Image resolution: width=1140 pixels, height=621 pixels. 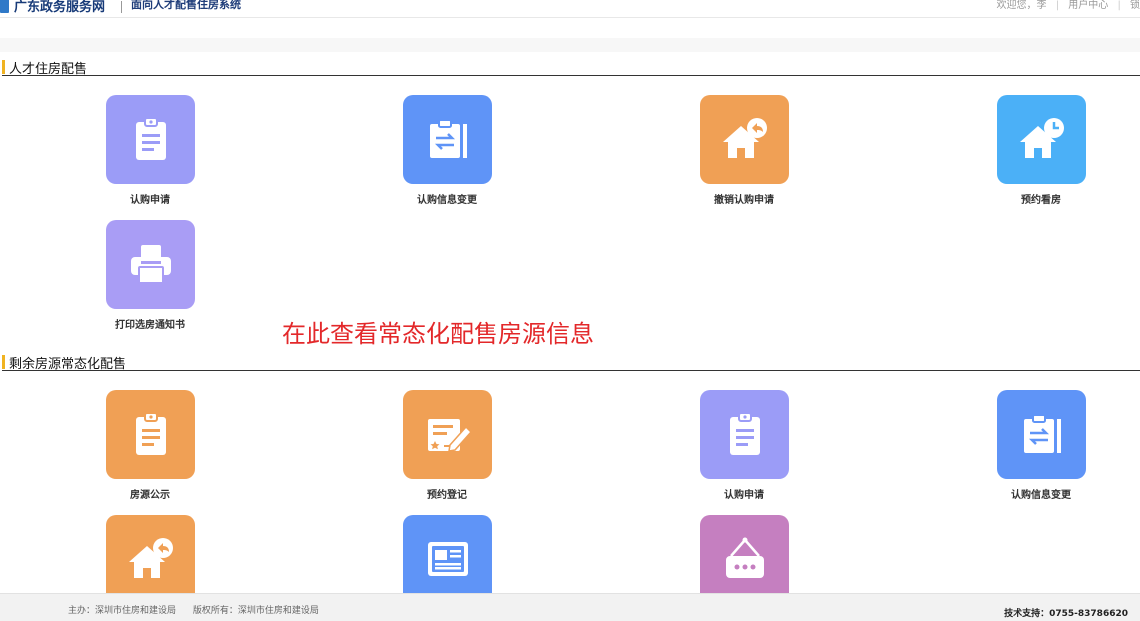 I want to click on footer-info: 主办：深圳市住房和建设局 版权所有：深圳市住房和建设局, so click(x=200, y=609).